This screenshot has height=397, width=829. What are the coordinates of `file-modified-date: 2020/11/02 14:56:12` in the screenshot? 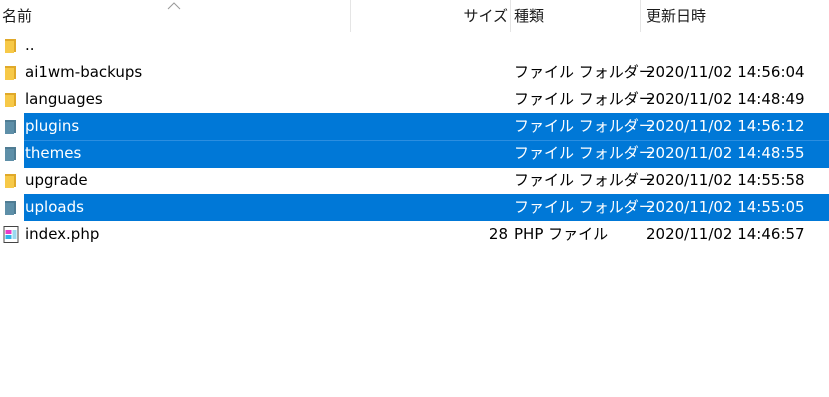 It's located at (725, 126).